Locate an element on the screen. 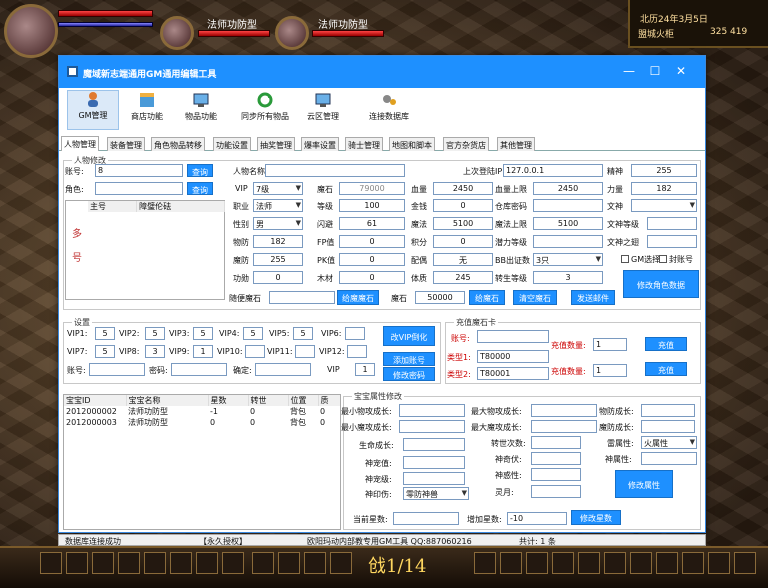  spirit-input: 255 is located at coordinates (664, 170).